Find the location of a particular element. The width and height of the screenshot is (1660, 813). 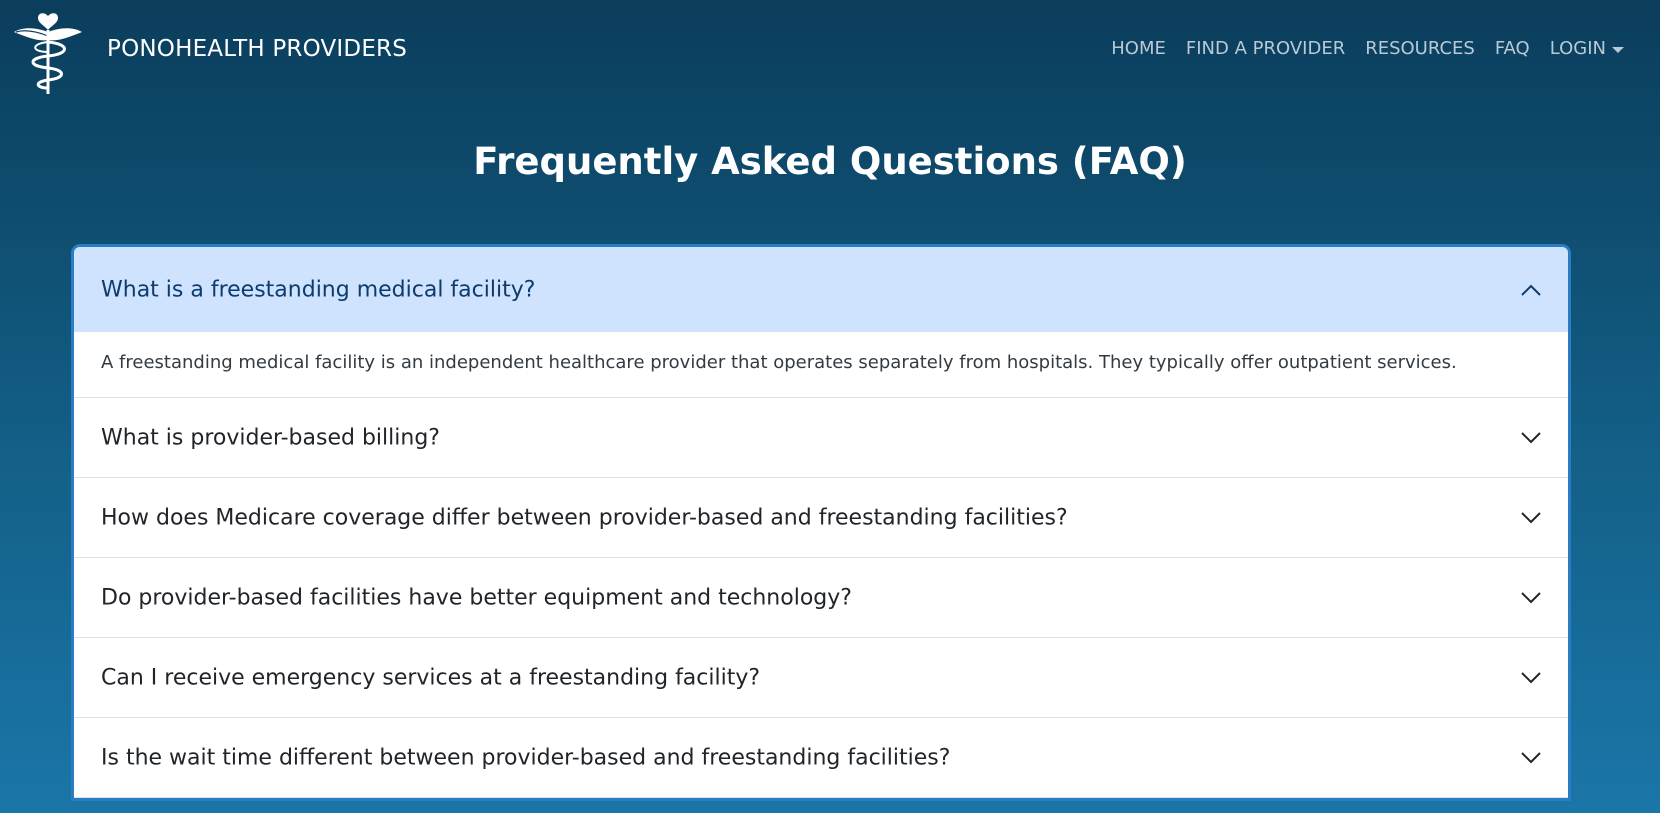

nav-find-provider-link: FIND A PROVIDER is located at coordinates (1265, 48).